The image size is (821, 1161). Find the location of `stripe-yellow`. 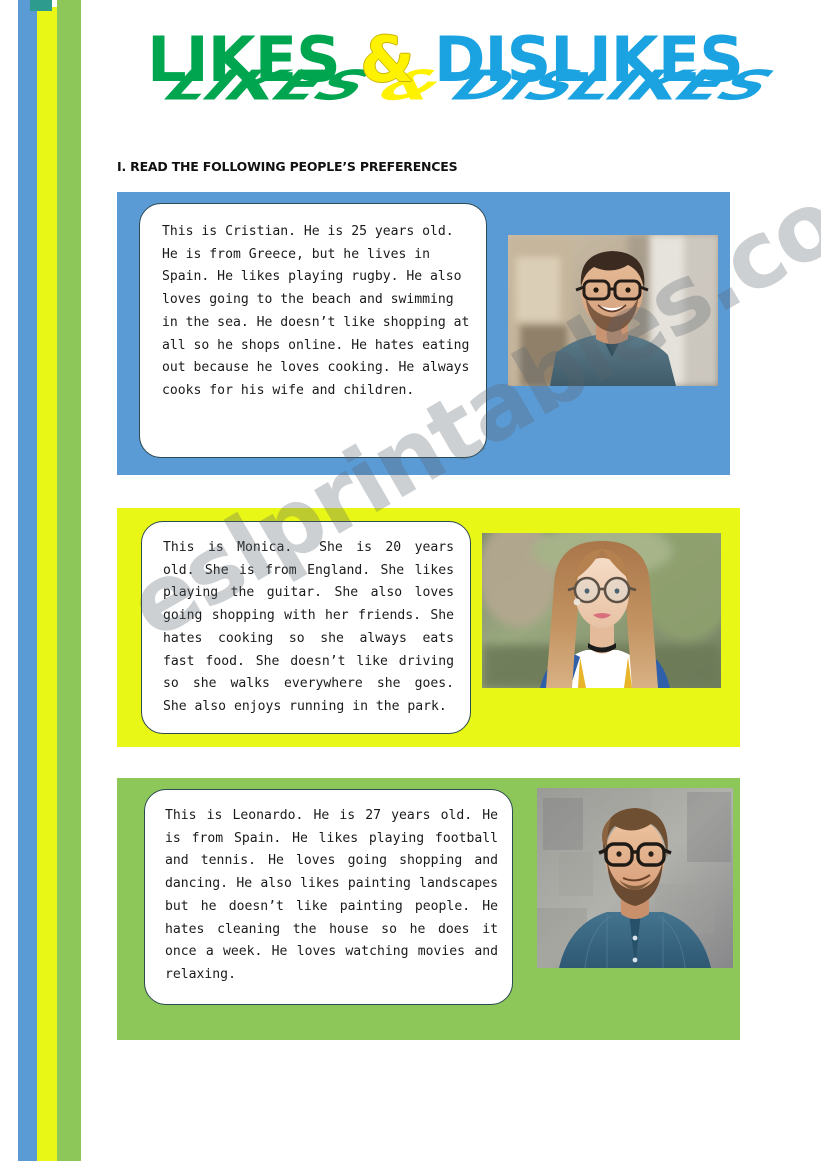

stripe-yellow is located at coordinates (47, 584).